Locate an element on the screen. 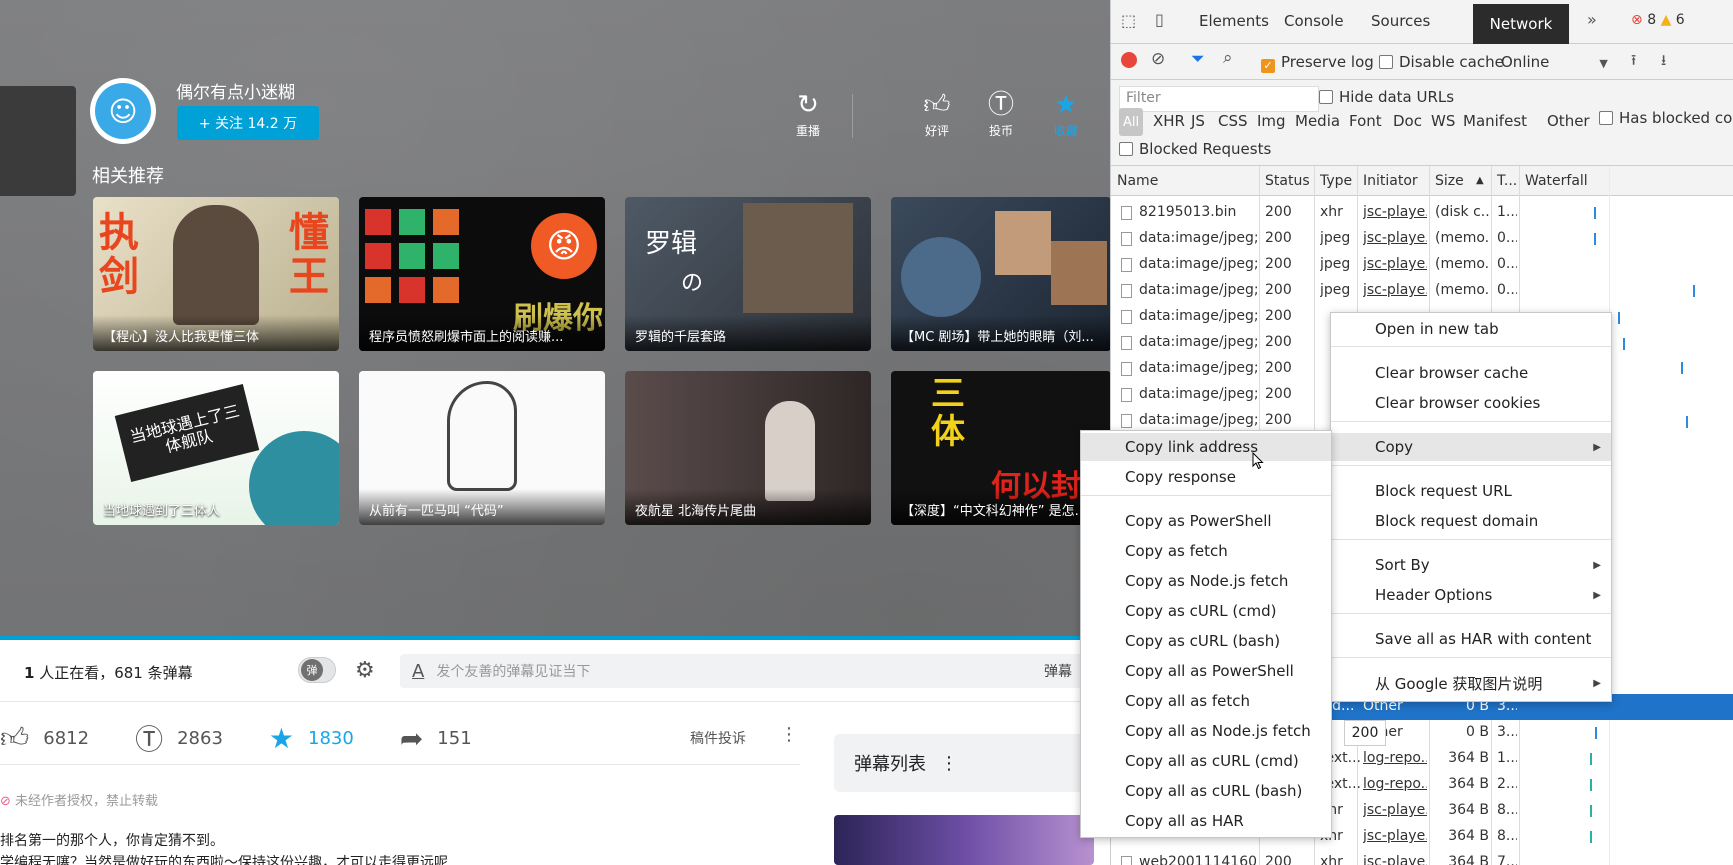 Image resolution: width=1733 pixels, height=865 pixels. tab-network: Network is located at coordinates (1521, 24).